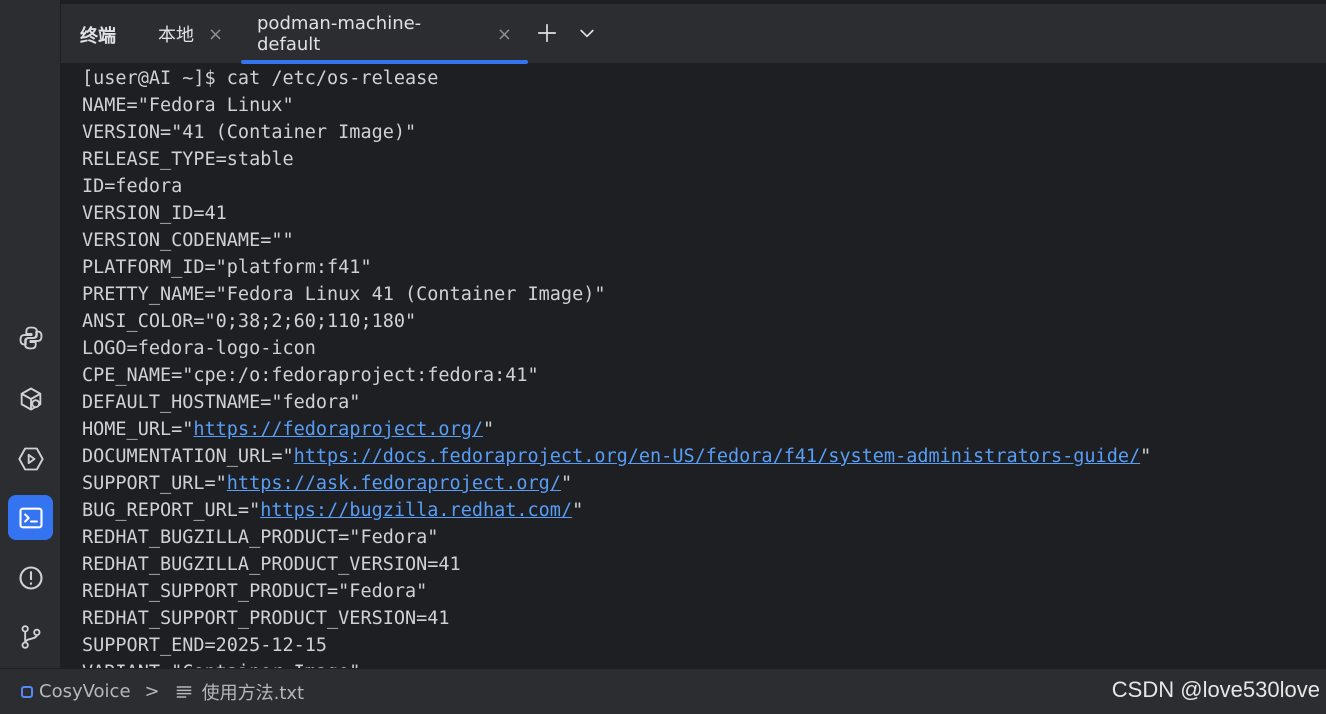 The width and height of the screenshot is (1326, 714). Describe the element at coordinates (416, 510) in the screenshot. I see `terminal-link: https://bugzilla.redhat.com/` at that location.